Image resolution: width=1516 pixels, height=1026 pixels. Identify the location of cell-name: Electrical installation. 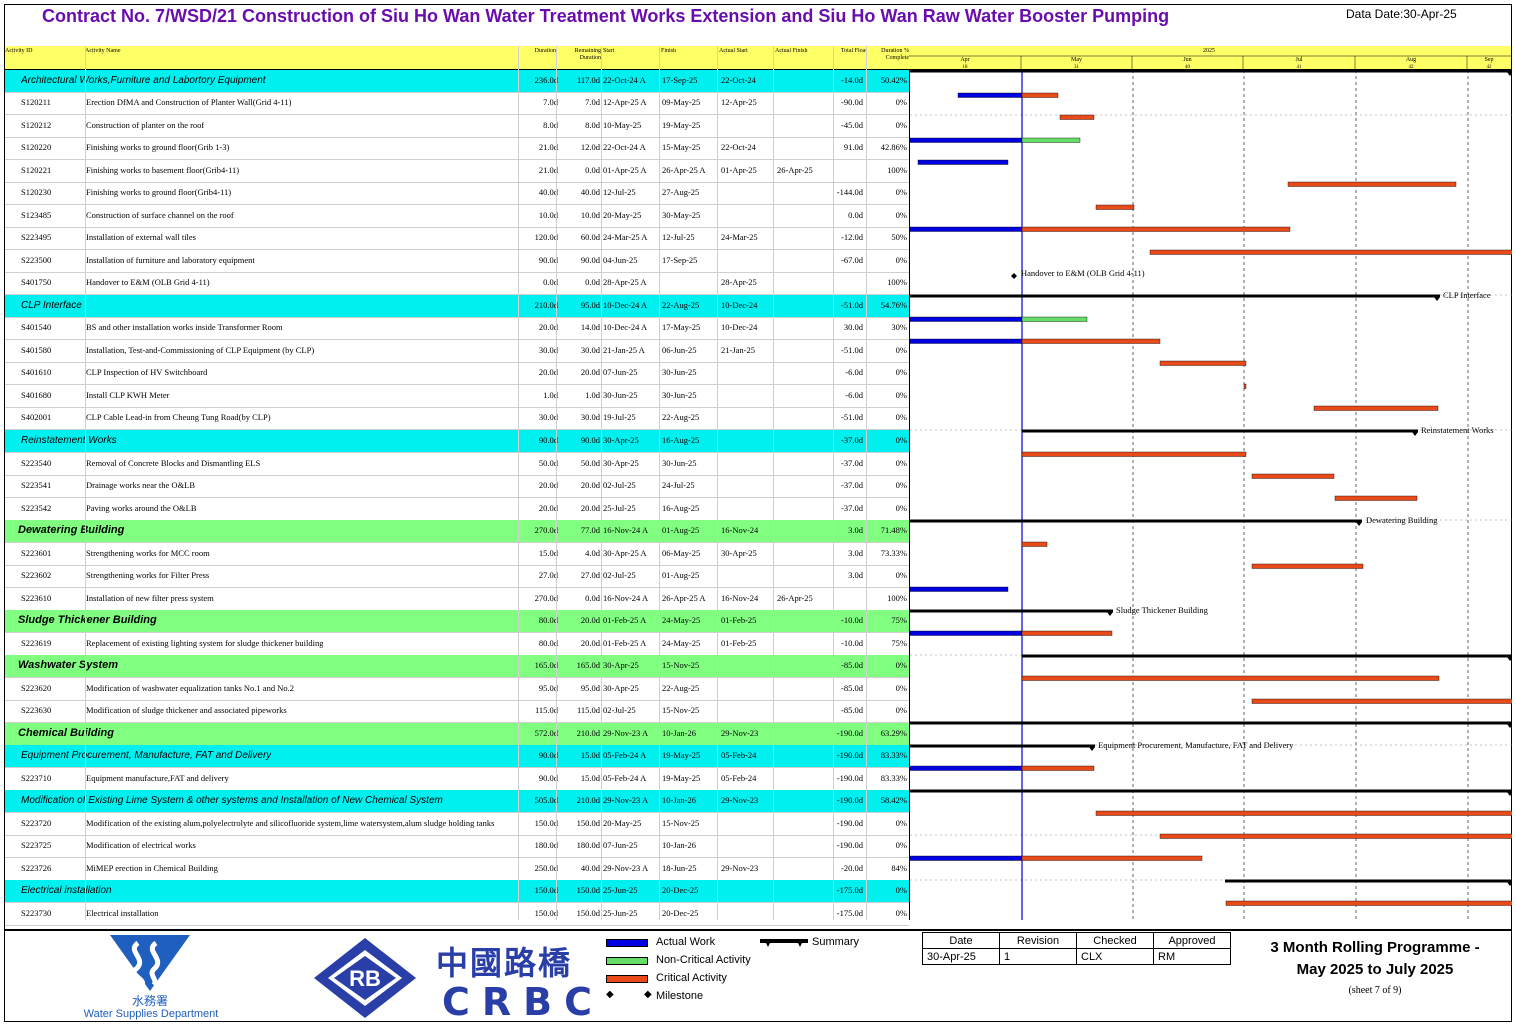
(122, 913).